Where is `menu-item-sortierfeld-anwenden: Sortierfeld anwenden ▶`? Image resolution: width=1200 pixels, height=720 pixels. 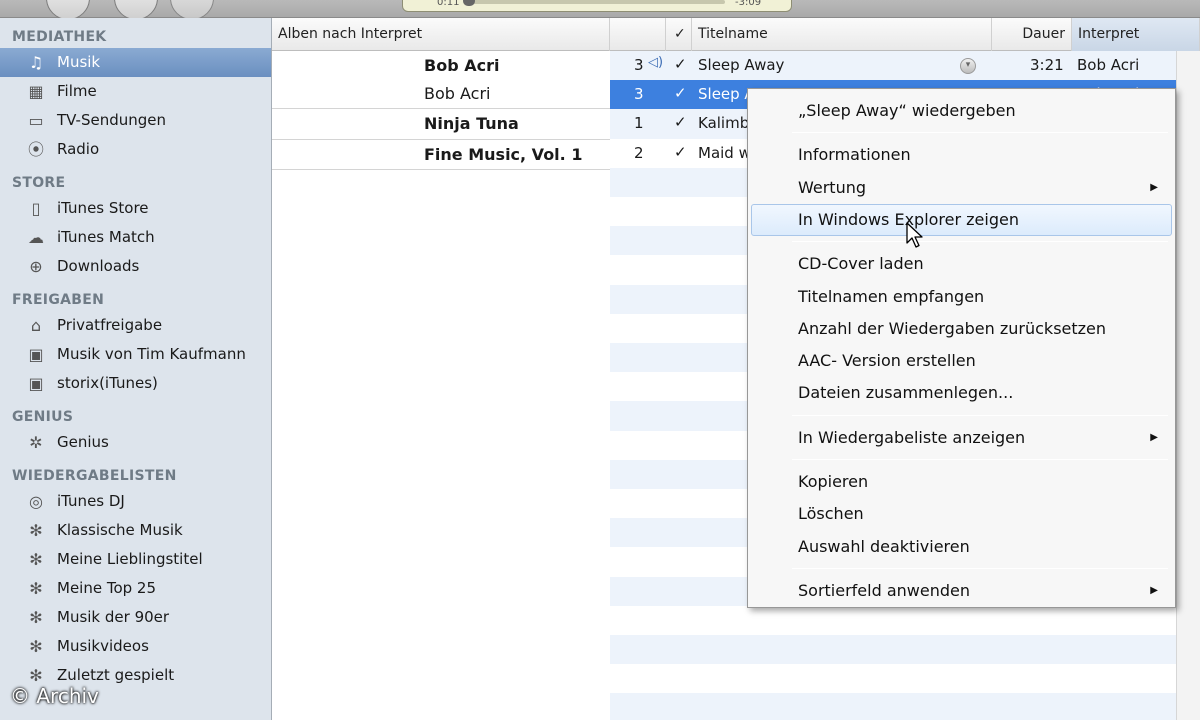
menu-item-sortierfeld-anwenden: Sortierfeld anwenden ▶ is located at coordinates (961, 591).